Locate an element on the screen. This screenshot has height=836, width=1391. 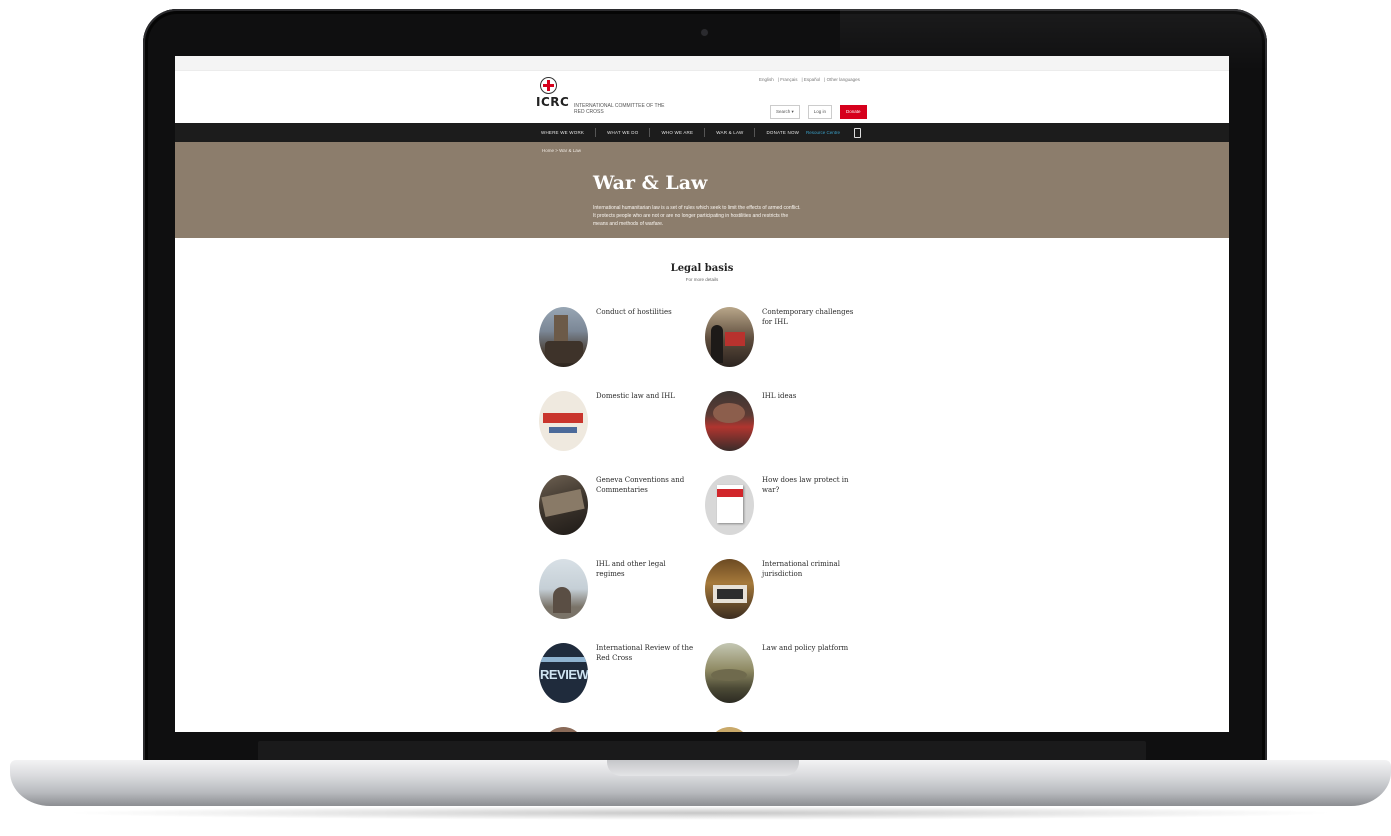
topic-card: Geneva Conventions and Commentaries is located at coordinates (620, 506).